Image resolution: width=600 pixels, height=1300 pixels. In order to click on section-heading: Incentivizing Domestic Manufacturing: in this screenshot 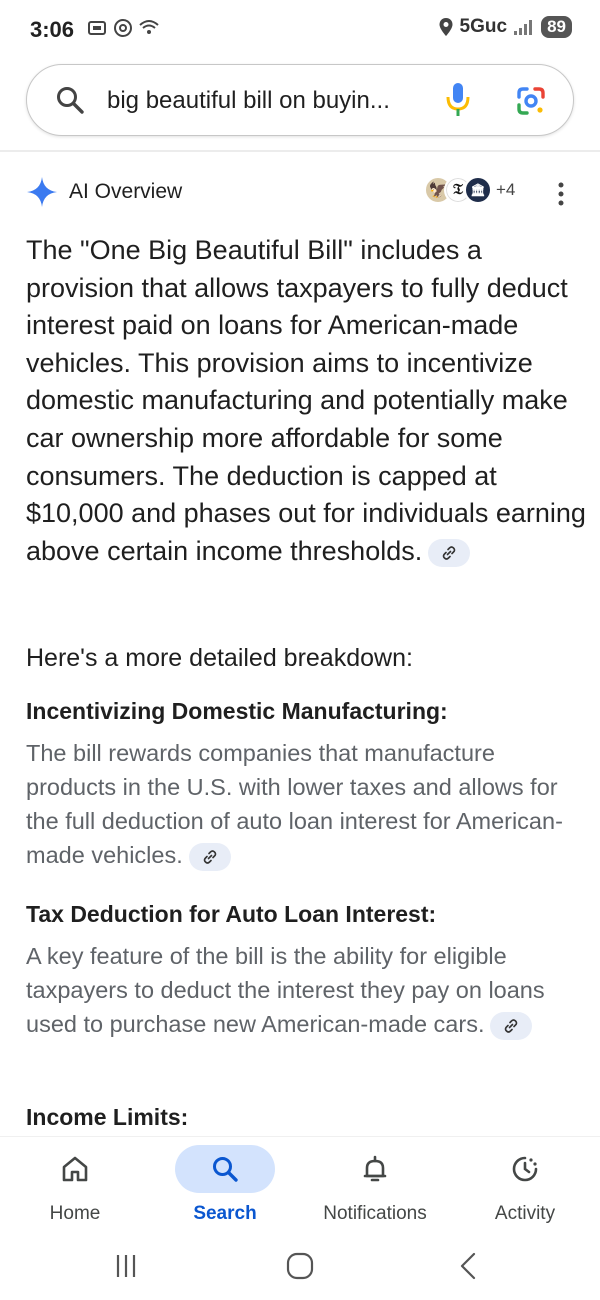, I will do `click(237, 711)`.